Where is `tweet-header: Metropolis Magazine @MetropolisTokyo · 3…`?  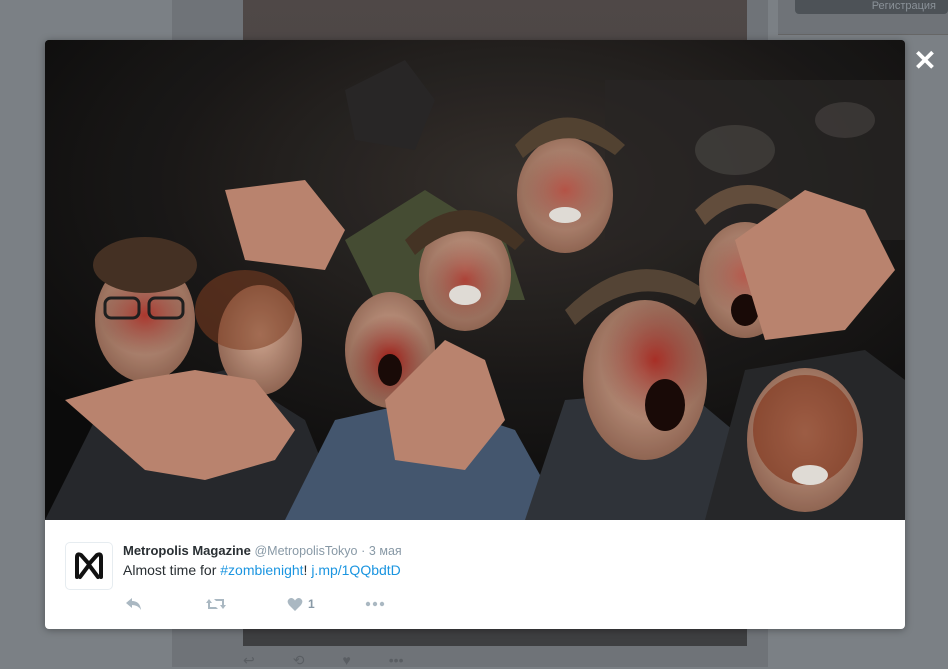
tweet-header: Metropolis Magazine @MetropolisTokyo · 3… is located at coordinates (262, 550).